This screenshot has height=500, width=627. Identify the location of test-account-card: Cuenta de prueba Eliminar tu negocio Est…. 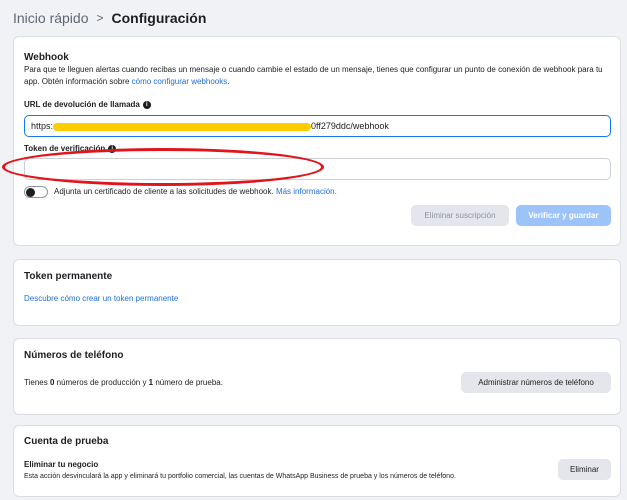
(317, 461).